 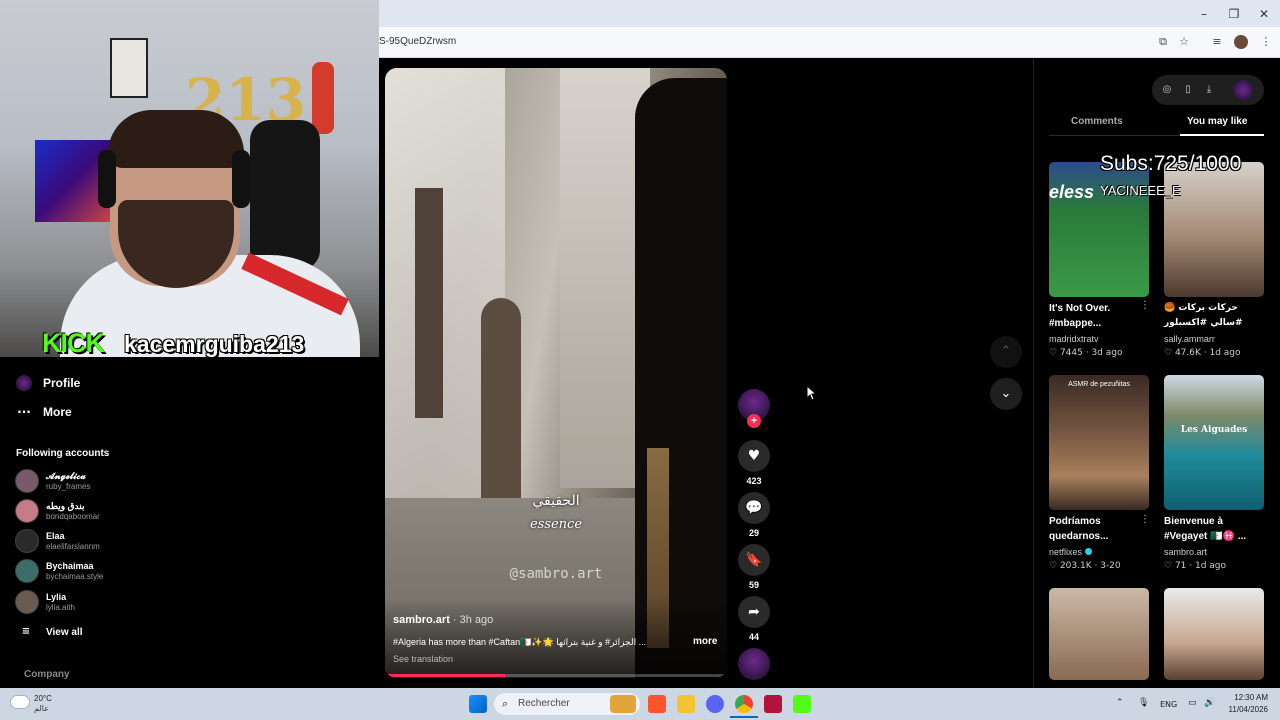 I want to click on thumbnail-caption: ASMR de pezuñitas, so click(x=1099, y=384).